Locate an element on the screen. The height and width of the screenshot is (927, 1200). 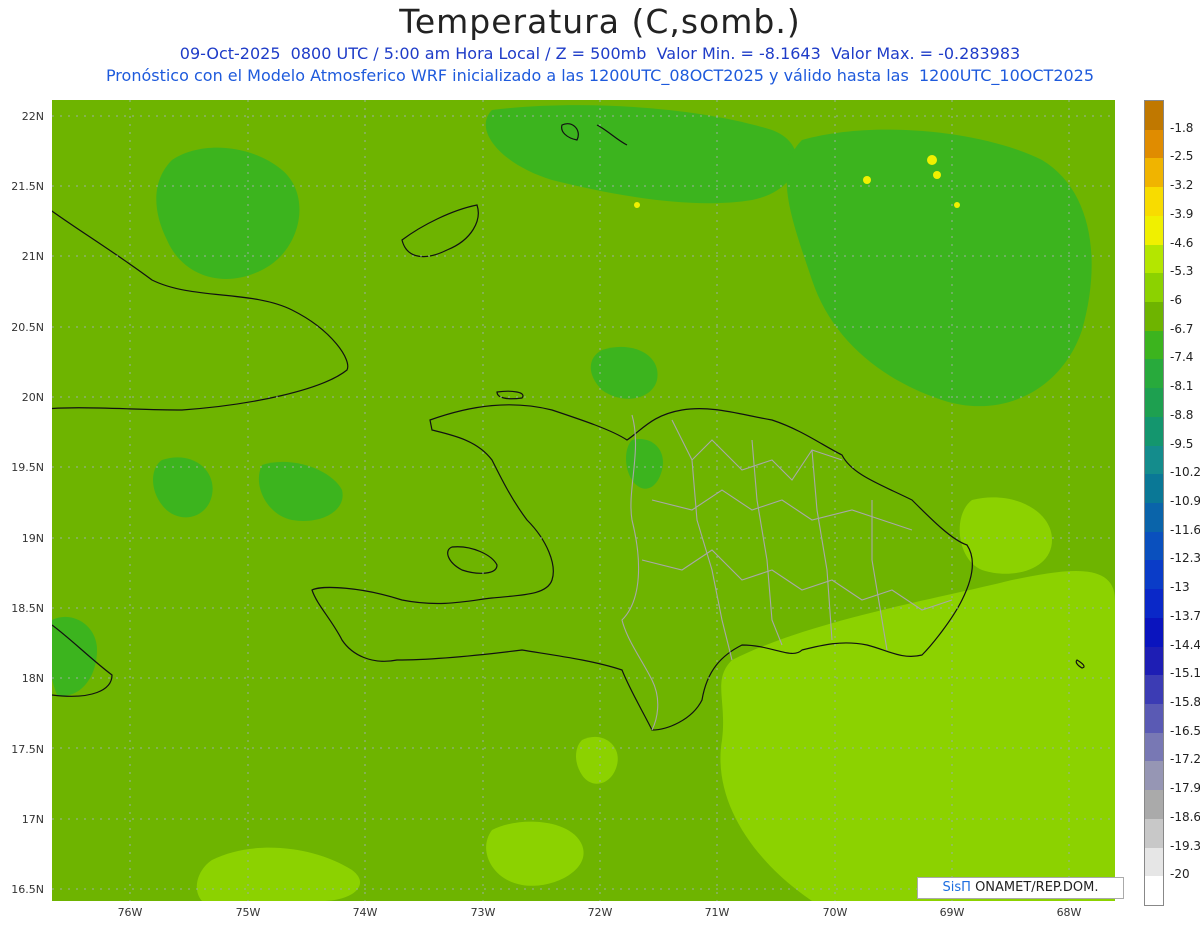
credit-brand: SisΠ is located at coordinates (956, 887).